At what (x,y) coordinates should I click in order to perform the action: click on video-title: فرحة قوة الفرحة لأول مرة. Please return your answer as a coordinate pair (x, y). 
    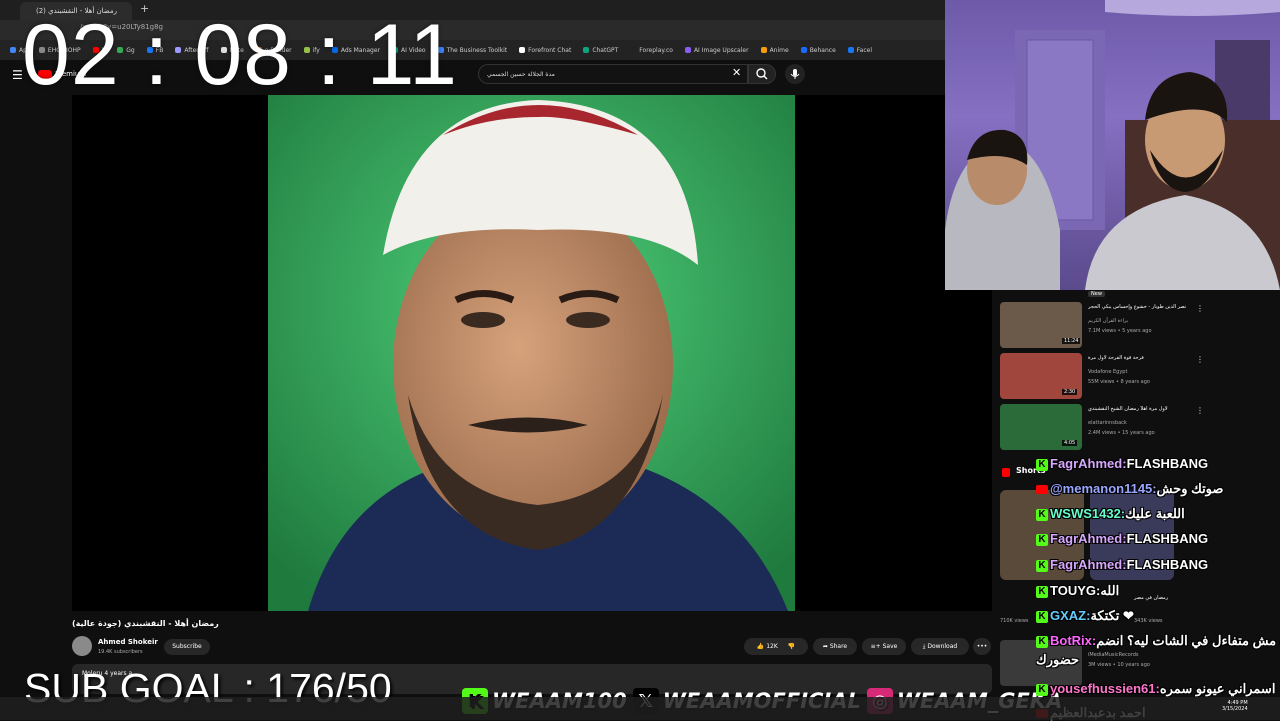
    Looking at the image, I should click on (1138, 358).